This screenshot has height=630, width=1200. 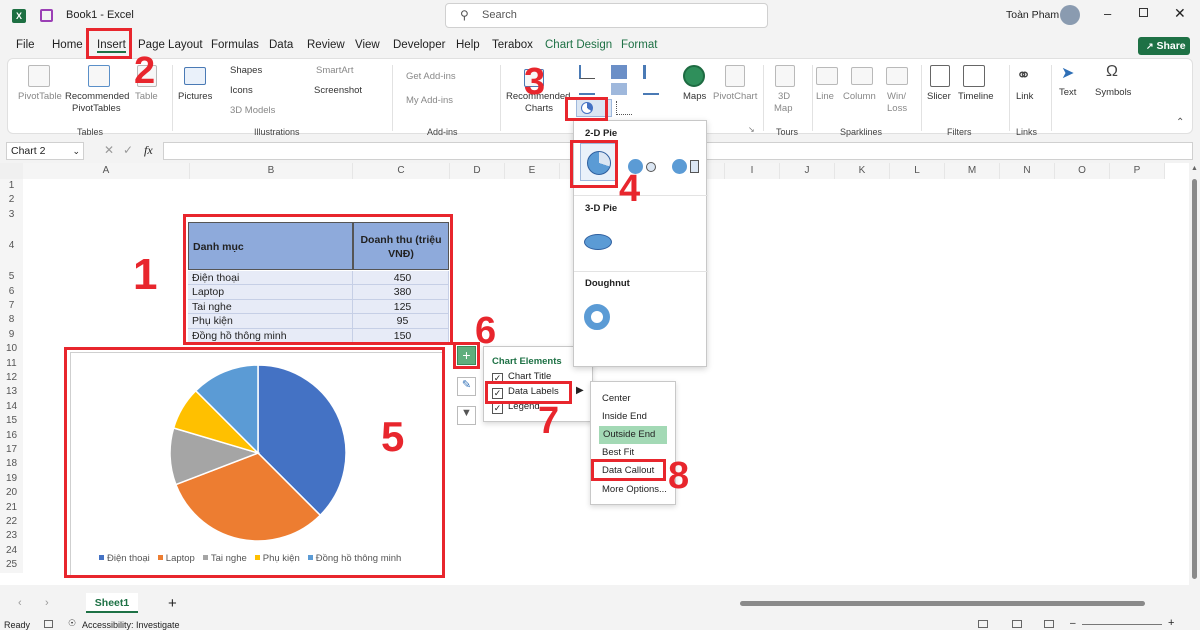 I want to click on table-button: Table, so click(x=146, y=96).